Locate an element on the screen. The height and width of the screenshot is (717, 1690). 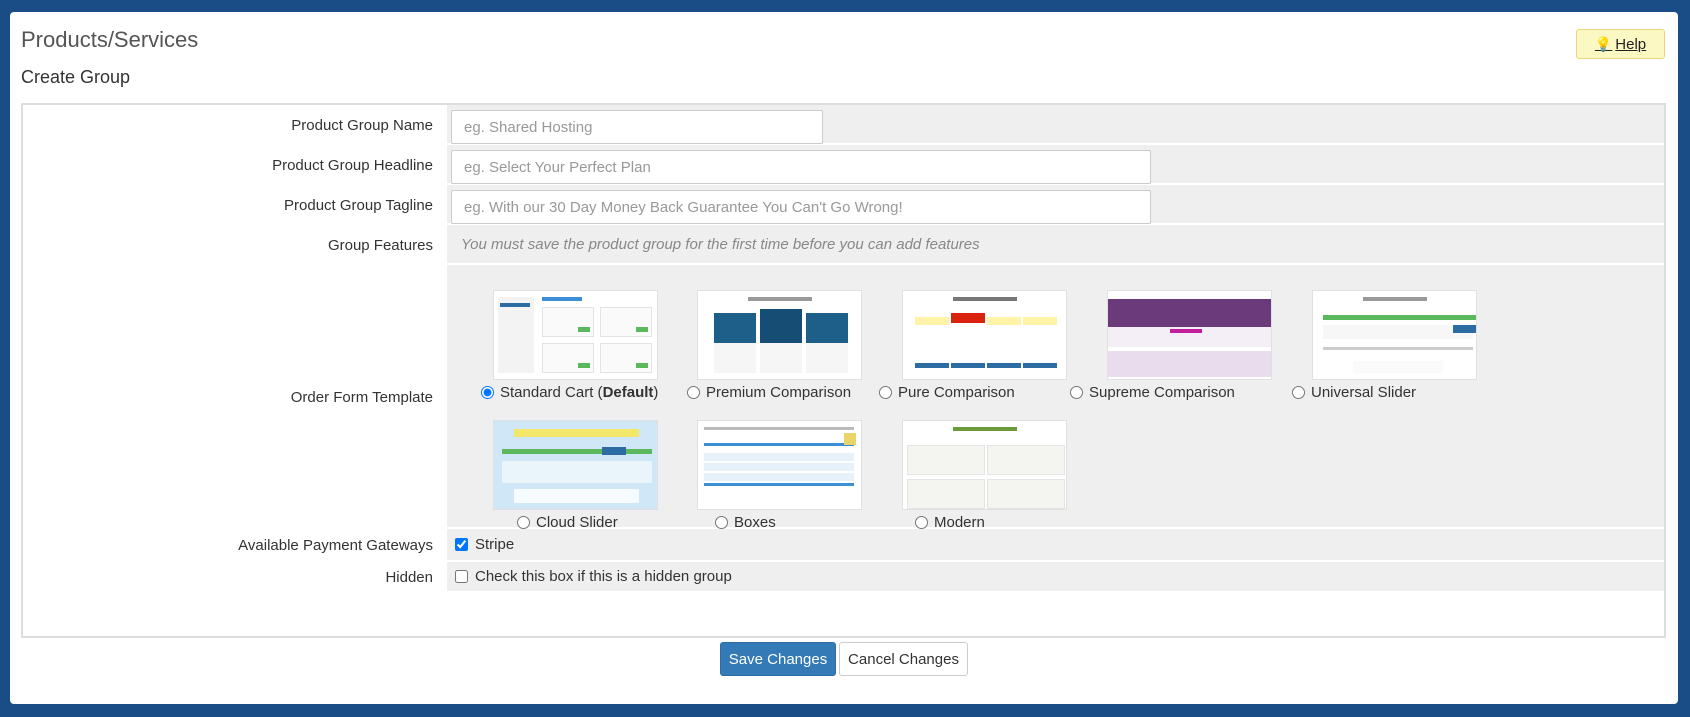
standard-cart-radio is located at coordinates (487, 392).